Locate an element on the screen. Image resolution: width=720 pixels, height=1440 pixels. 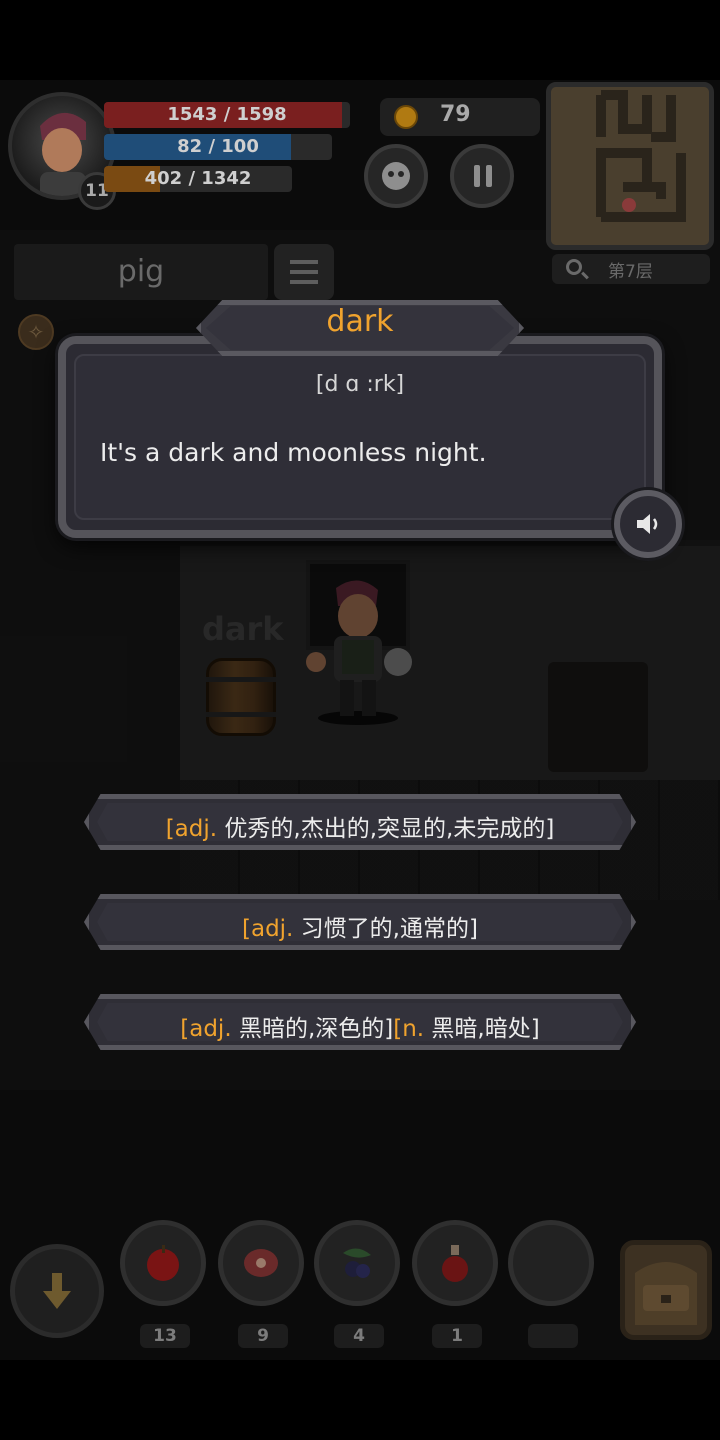
option-text: [adj. 优秀的,杰出的,突显的,未完成的] is located at coordinates (360, 826).